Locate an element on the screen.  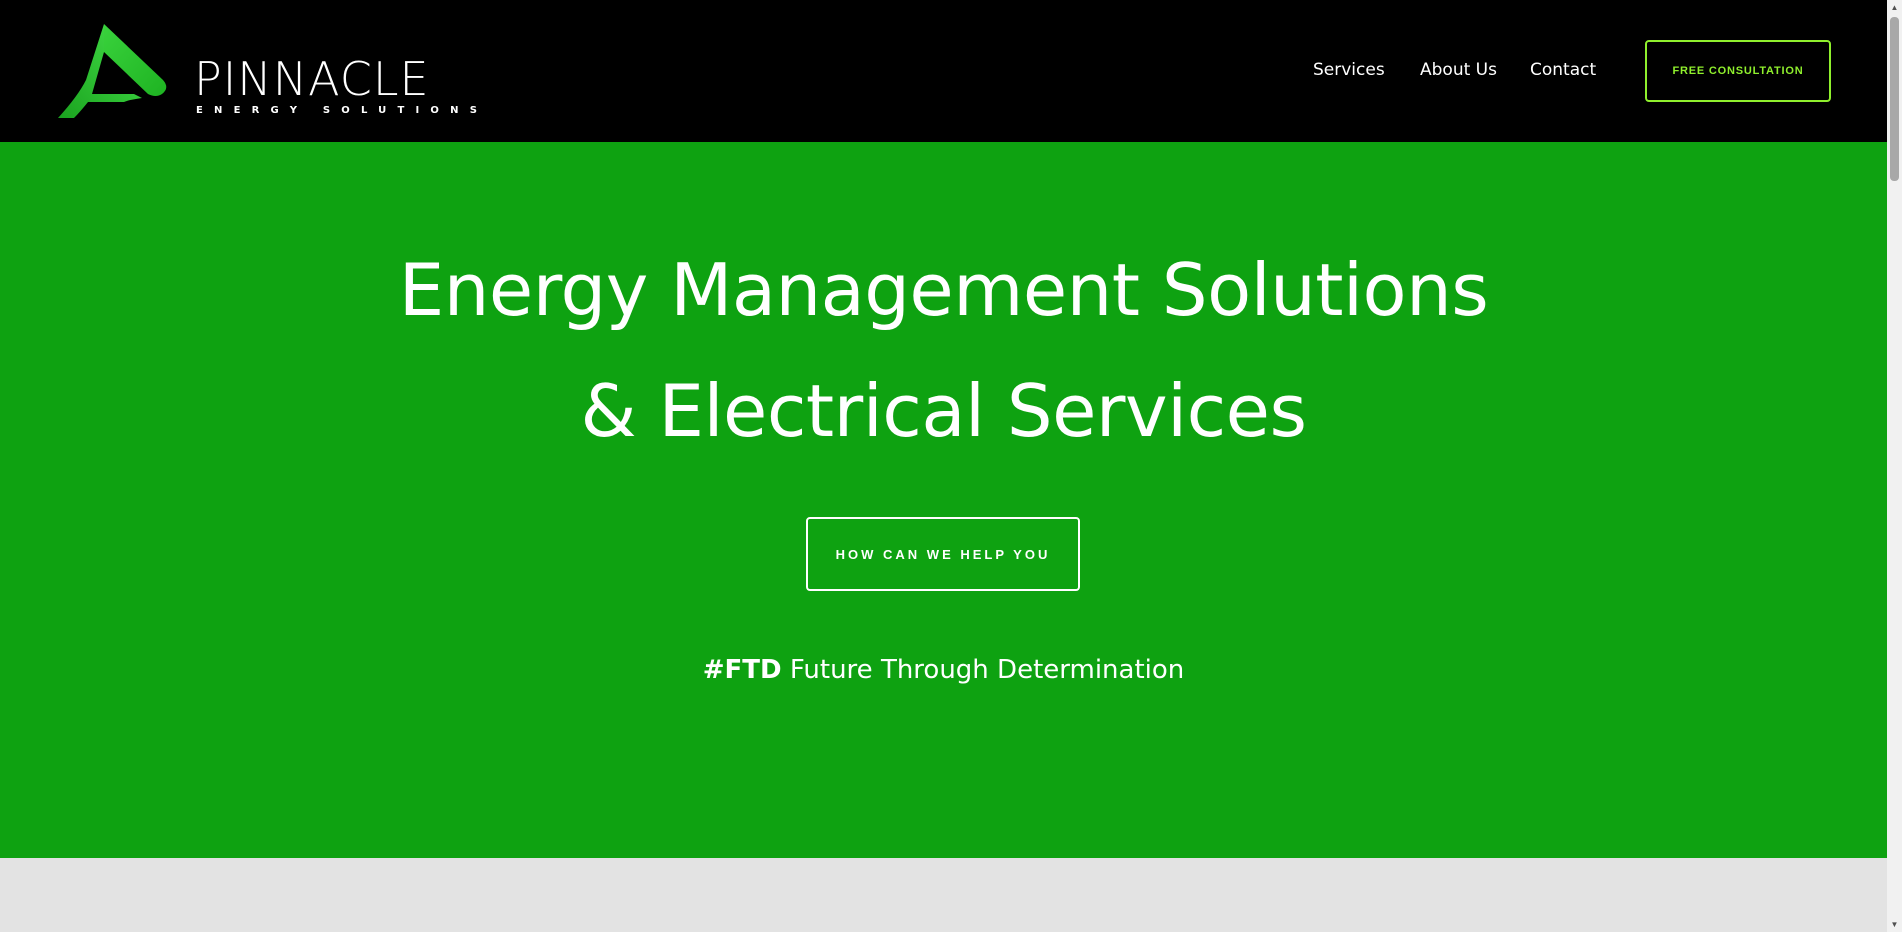
vertical-scrollbar: ▲ ▼ is located at coordinates (1894, 466).